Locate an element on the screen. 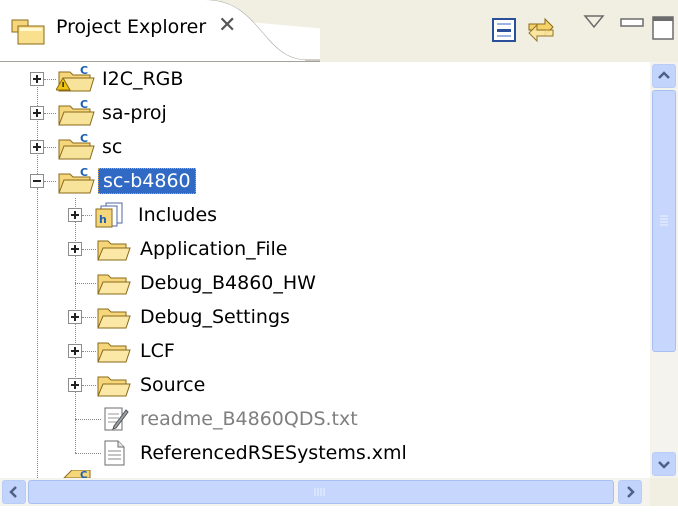  horizontal-scroll-thumb is located at coordinates (321, 492).